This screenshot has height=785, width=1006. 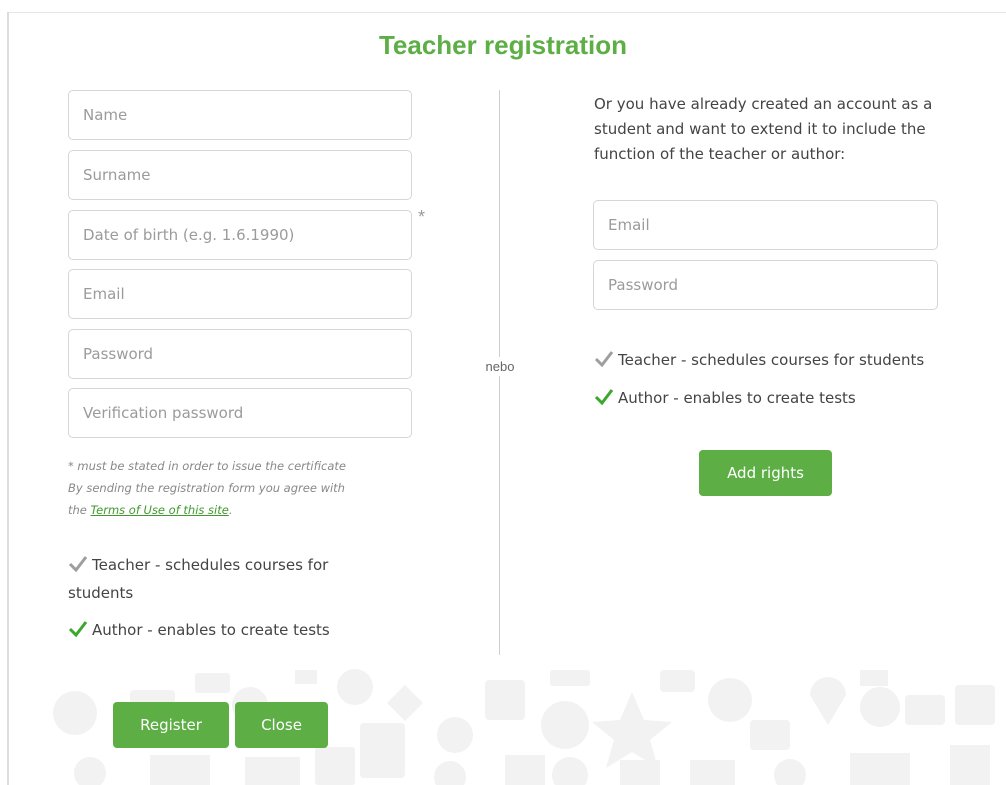 I want to click on note-period: ., so click(x=230, y=510).